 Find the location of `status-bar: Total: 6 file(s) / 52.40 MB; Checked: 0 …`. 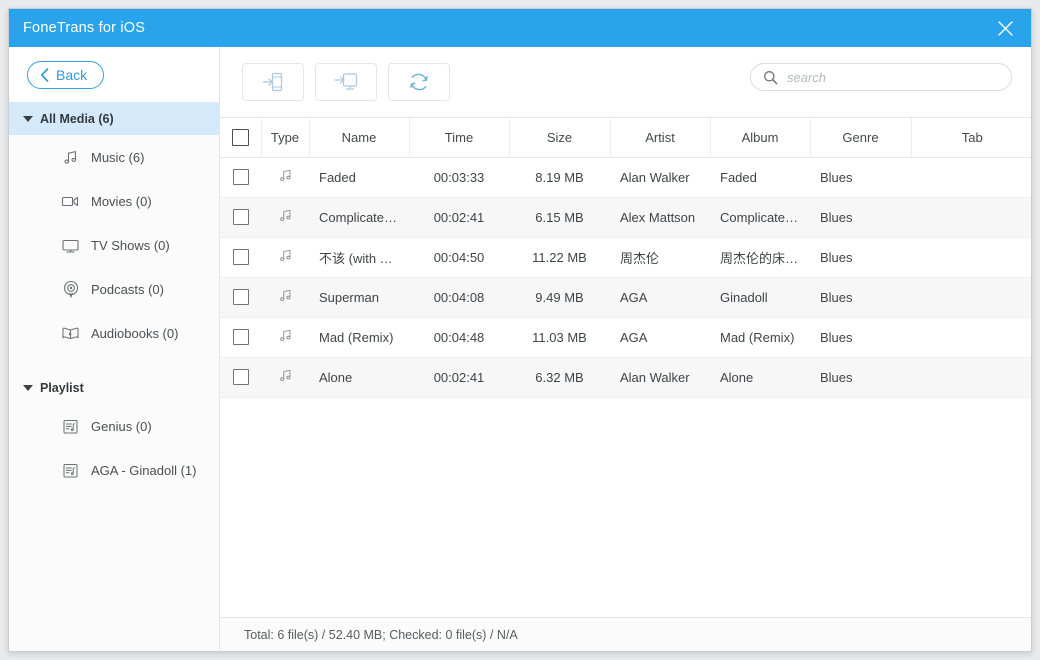

status-bar: Total: 6 file(s) / 52.40 MB; Checked: 0 … is located at coordinates (625, 634).